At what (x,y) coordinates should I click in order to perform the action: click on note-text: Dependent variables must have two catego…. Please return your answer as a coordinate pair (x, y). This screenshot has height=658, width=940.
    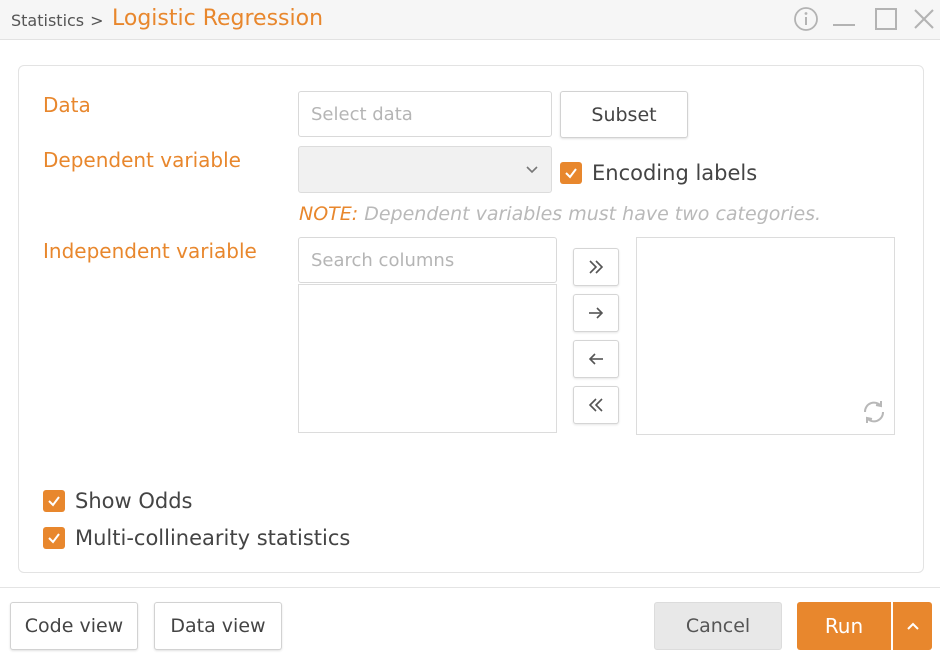
    Looking at the image, I should click on (593, 214).